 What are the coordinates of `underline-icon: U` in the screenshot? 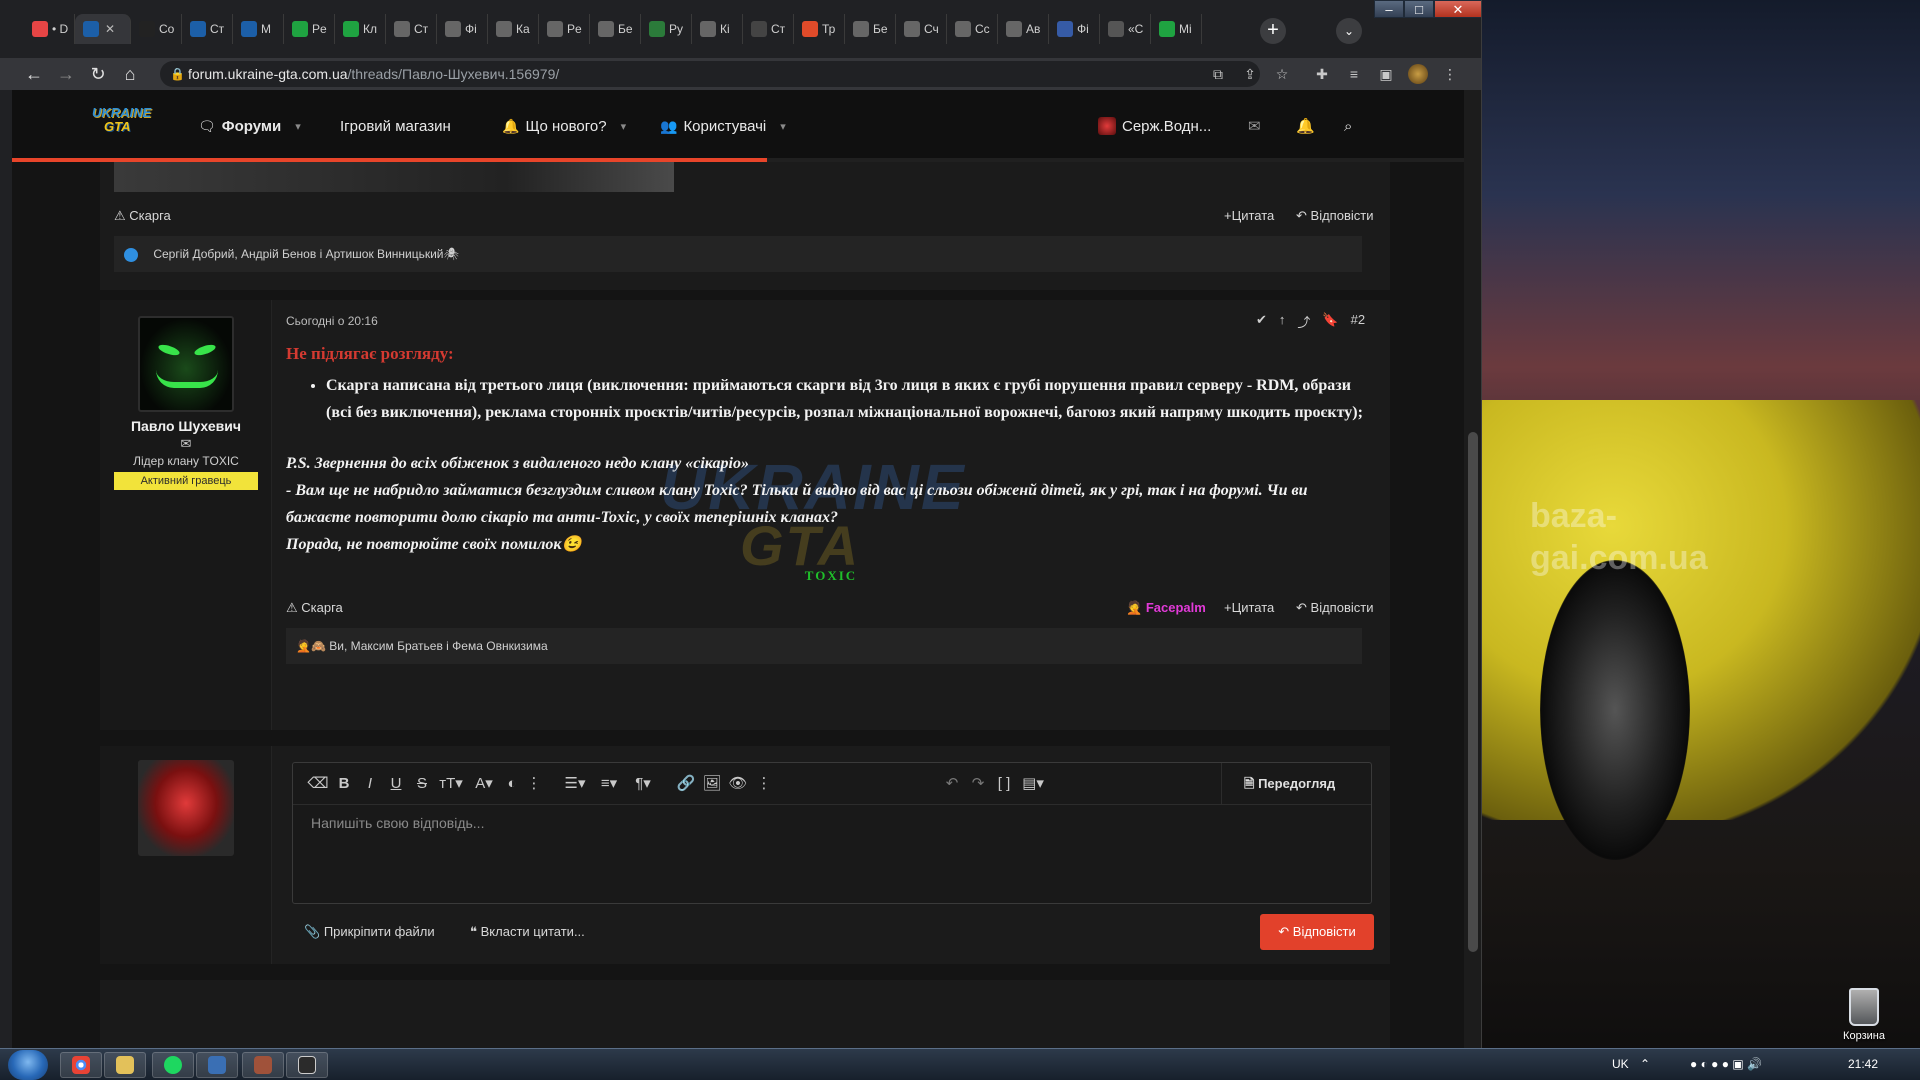 It's located at (396, 784).